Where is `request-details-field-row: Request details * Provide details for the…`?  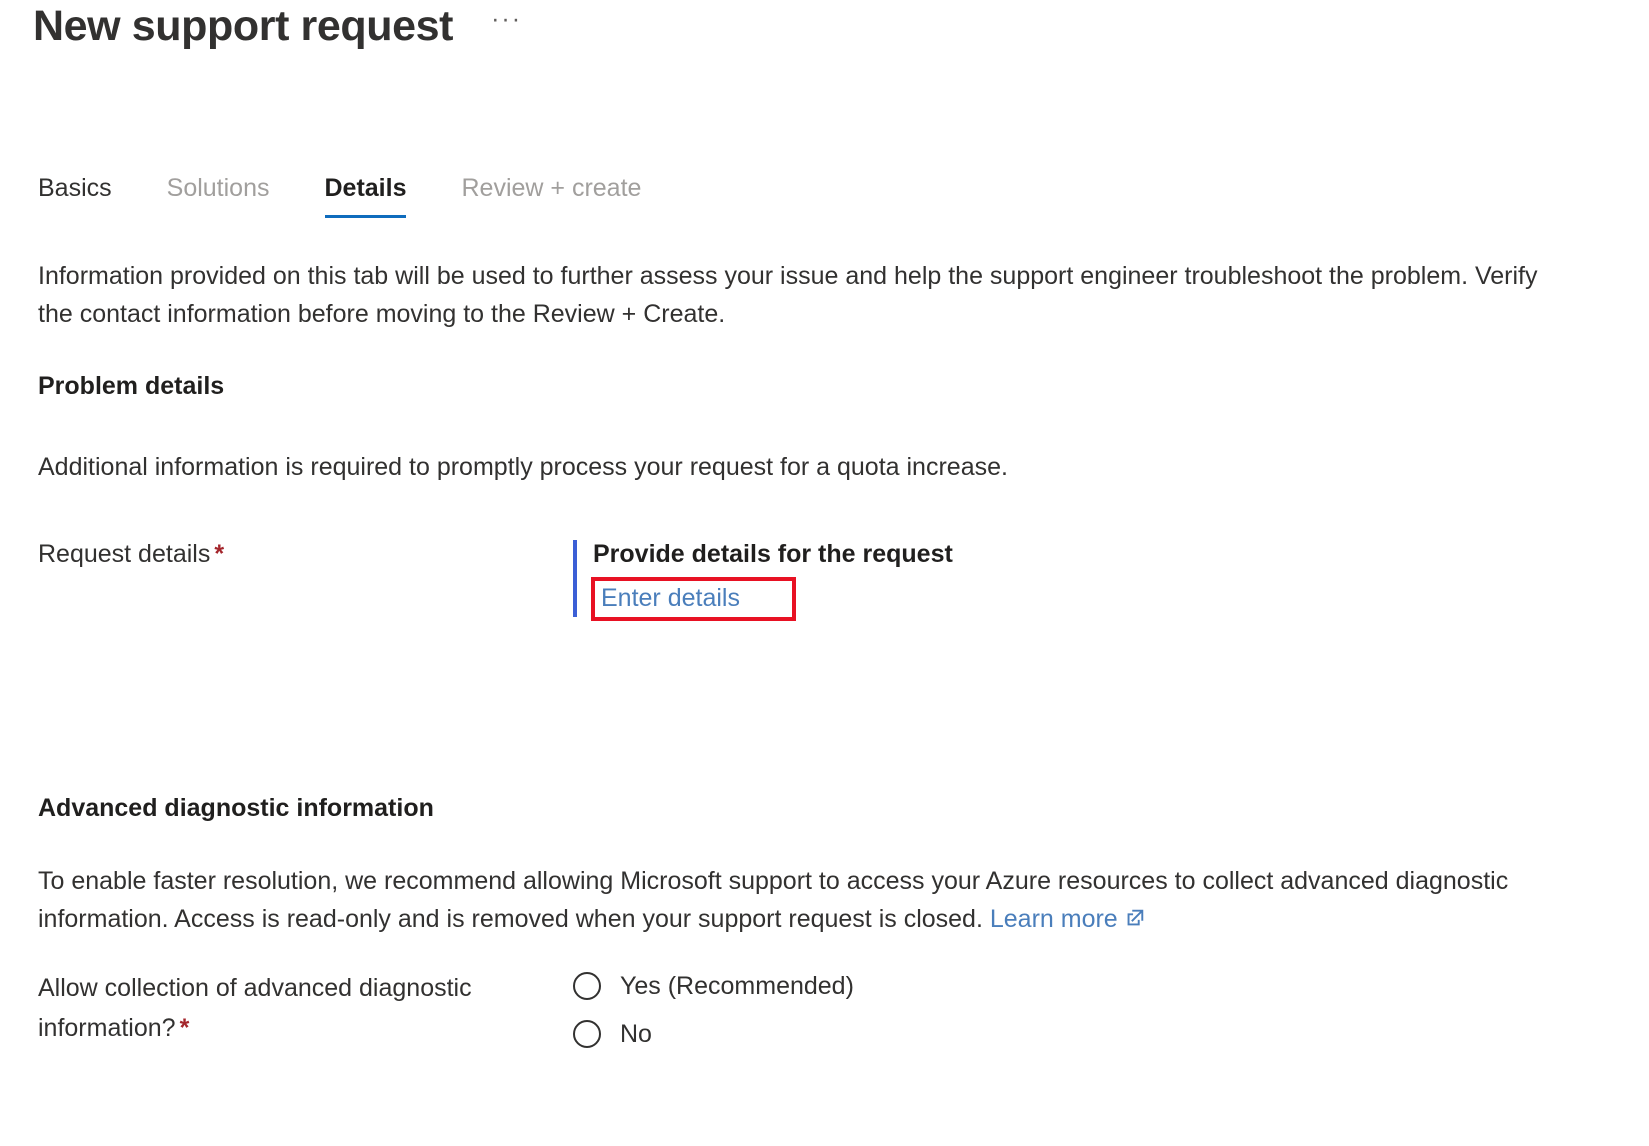 request-details-field-row: Request details * Provide details for the… is located at coordinates (495, 578).